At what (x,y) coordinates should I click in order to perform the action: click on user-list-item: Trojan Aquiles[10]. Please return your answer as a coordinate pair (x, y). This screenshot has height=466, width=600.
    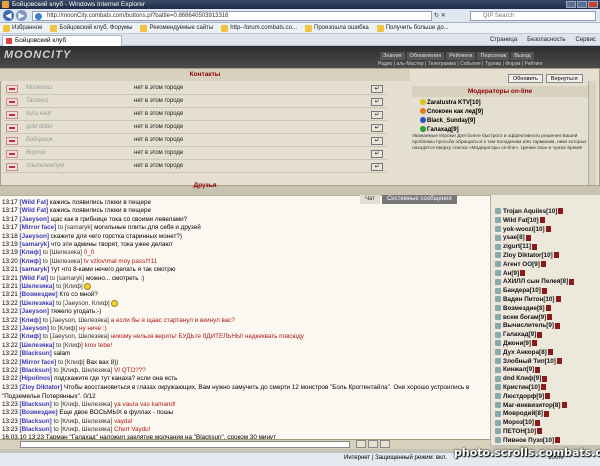
    Looking at the image, I should click on (545, 211).